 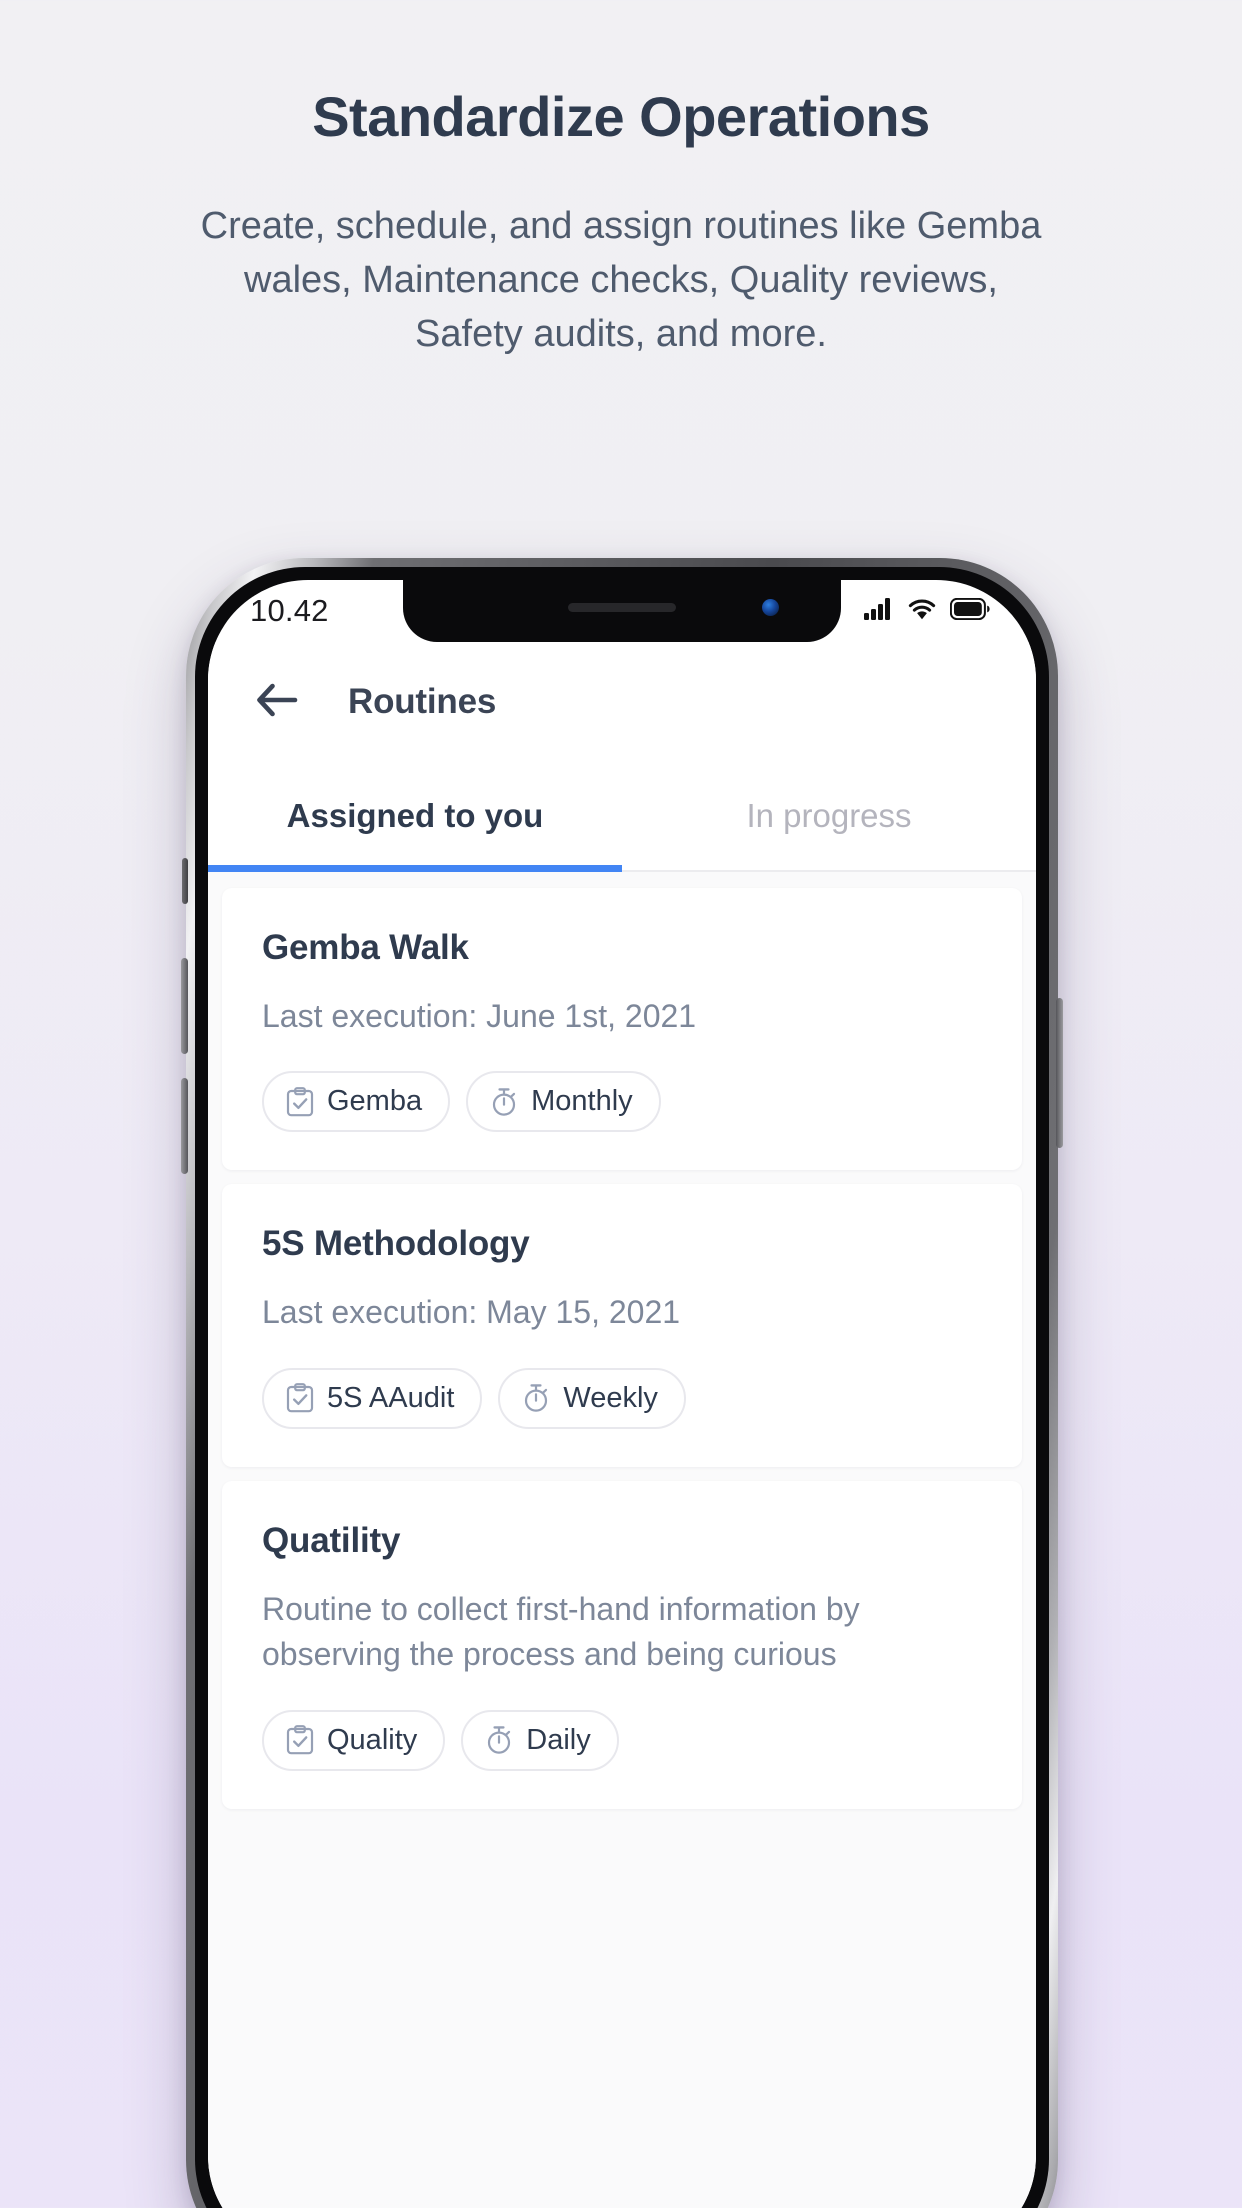 What do you see at coordinates (622, 1740) in the screenshot?
I see `routine-chips: Quality Daily` at bounding box center [622, 1740].